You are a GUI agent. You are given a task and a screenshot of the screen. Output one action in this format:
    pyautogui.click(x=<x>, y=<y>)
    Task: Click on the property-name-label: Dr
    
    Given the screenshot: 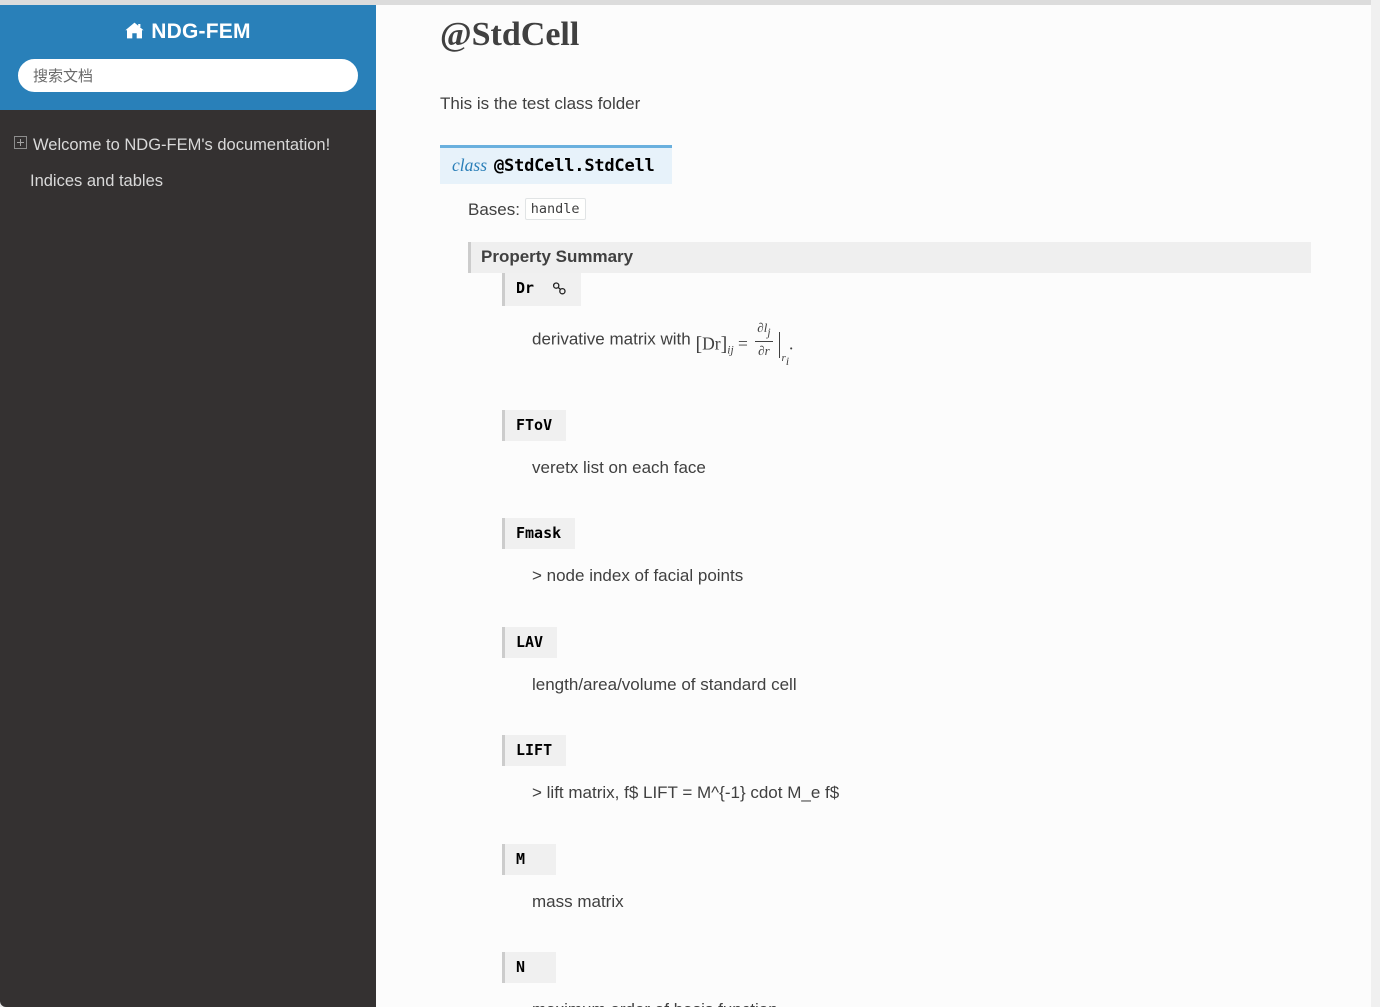 What is the action you would take?
    pyautogui.click(x=525, y=287)
    